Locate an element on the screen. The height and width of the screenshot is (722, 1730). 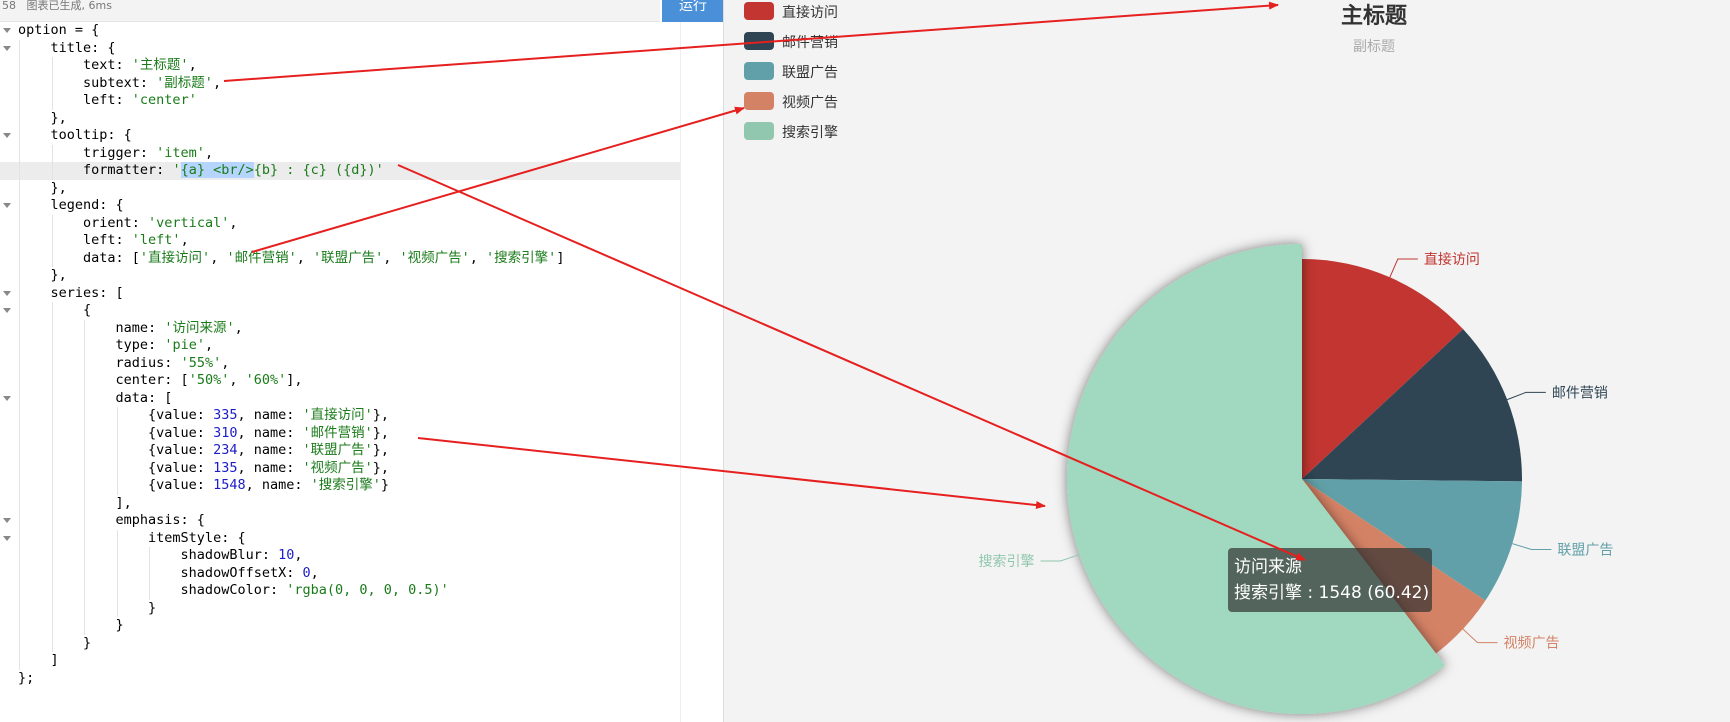
code-token: '50%' is located at coordinates (209, 380).